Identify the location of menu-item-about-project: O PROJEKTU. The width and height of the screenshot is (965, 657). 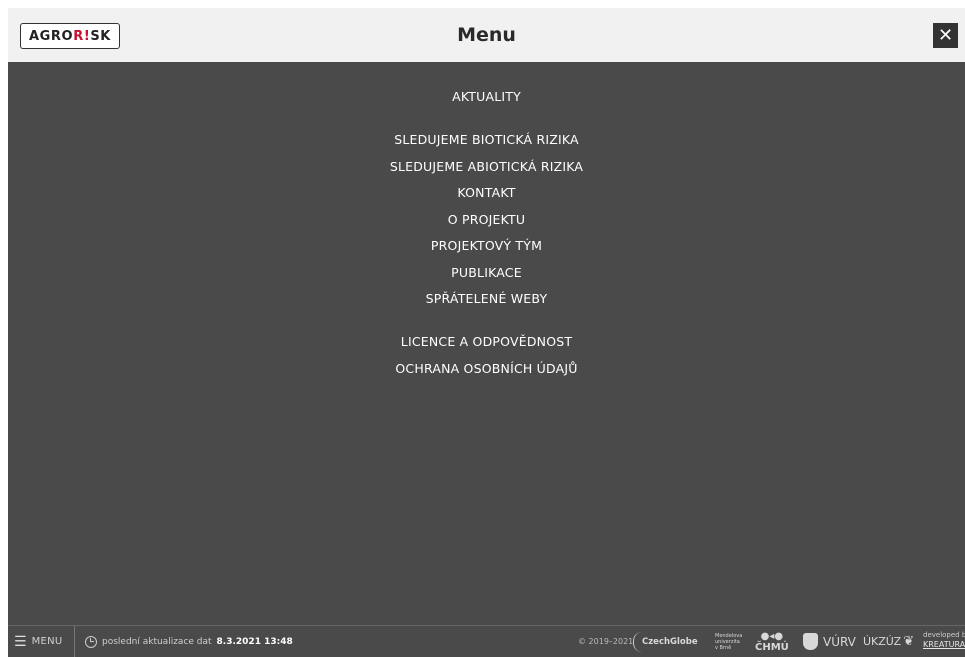
(486, 220).